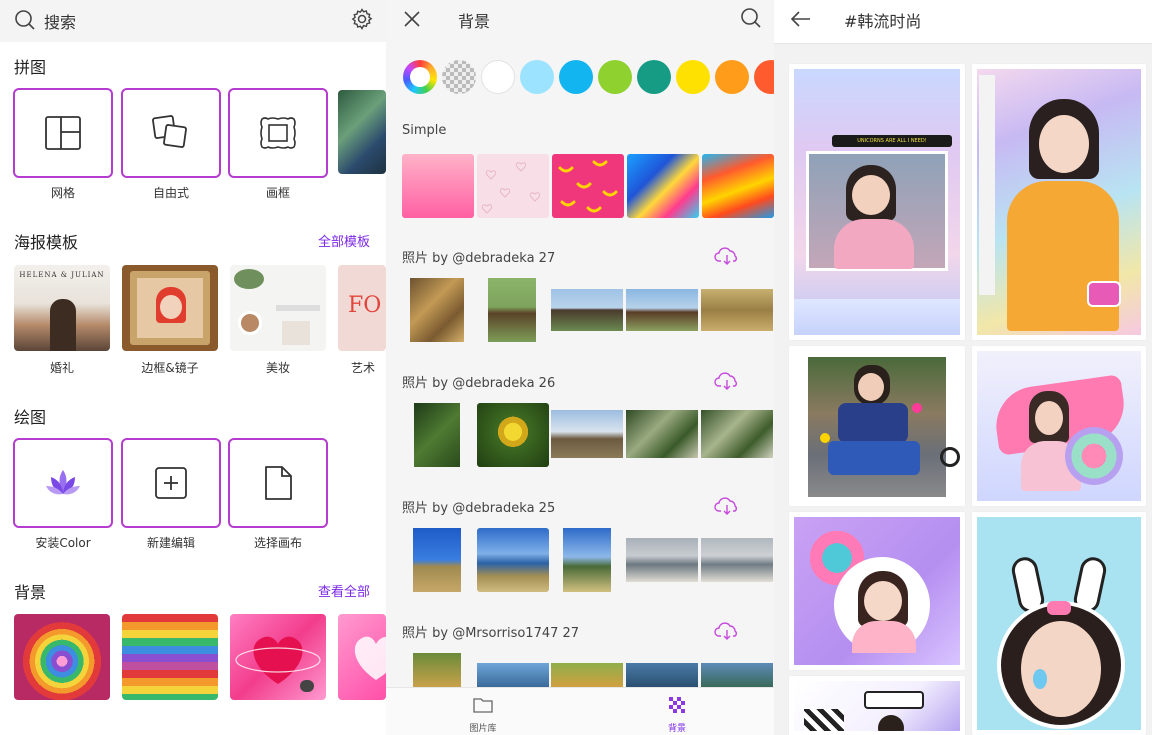  Describe the element at coordinates (654, 77) in the screenshot. I see `teal-swatch` at that location.